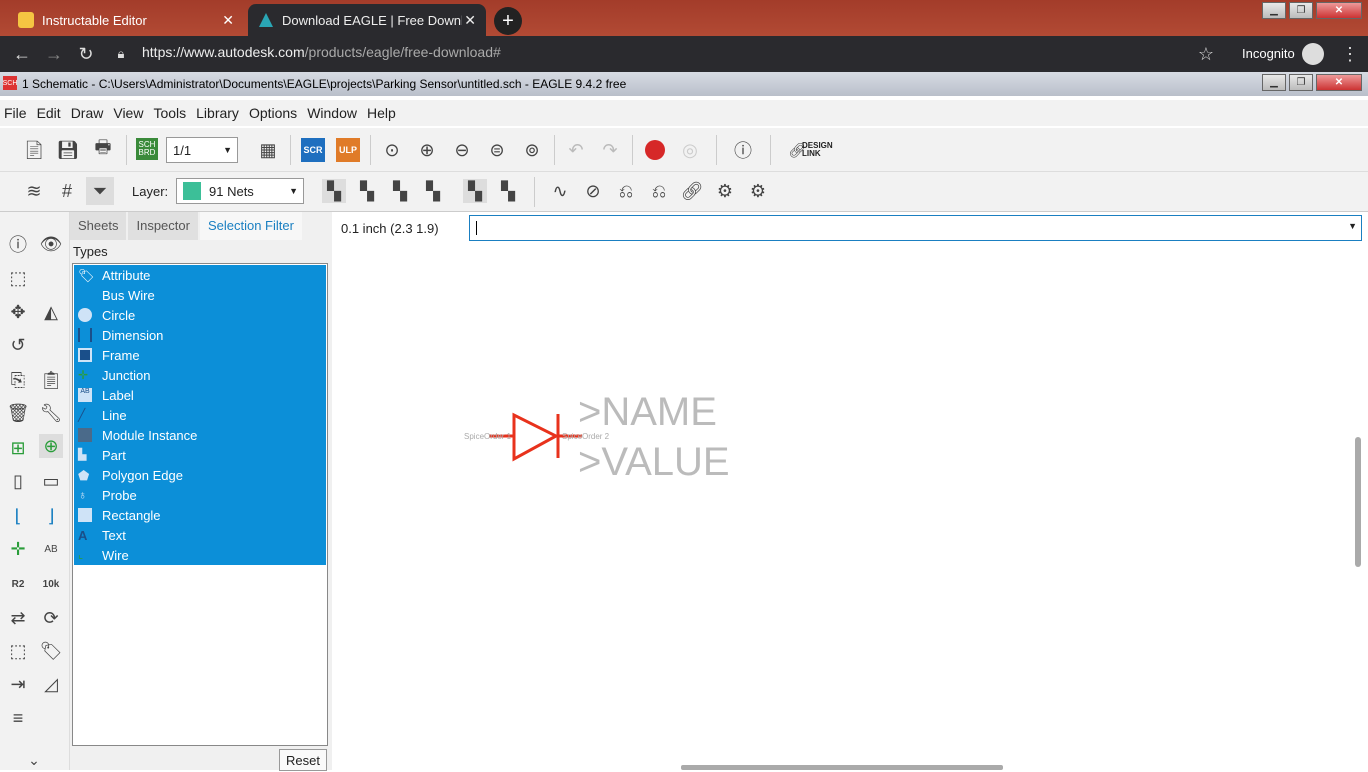 The width and height of the screenshot is (1368, 772). Describe the element at coordinates (103, 149) in the screenshot. I see `print-icon: 🖶` at that location.